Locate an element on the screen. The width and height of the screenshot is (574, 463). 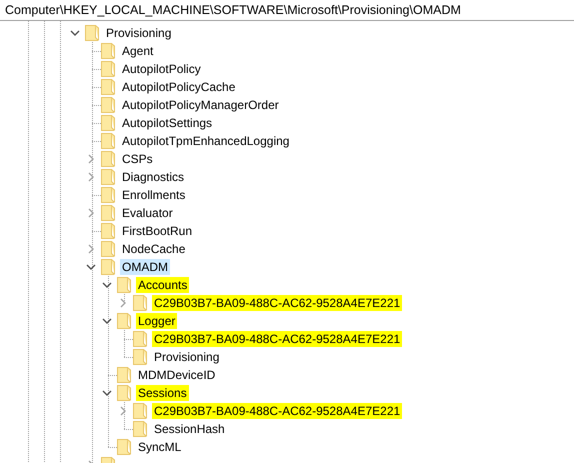
registry-key: AutopilotTpmEnhancedLogging is located at coordinates (206, 141).